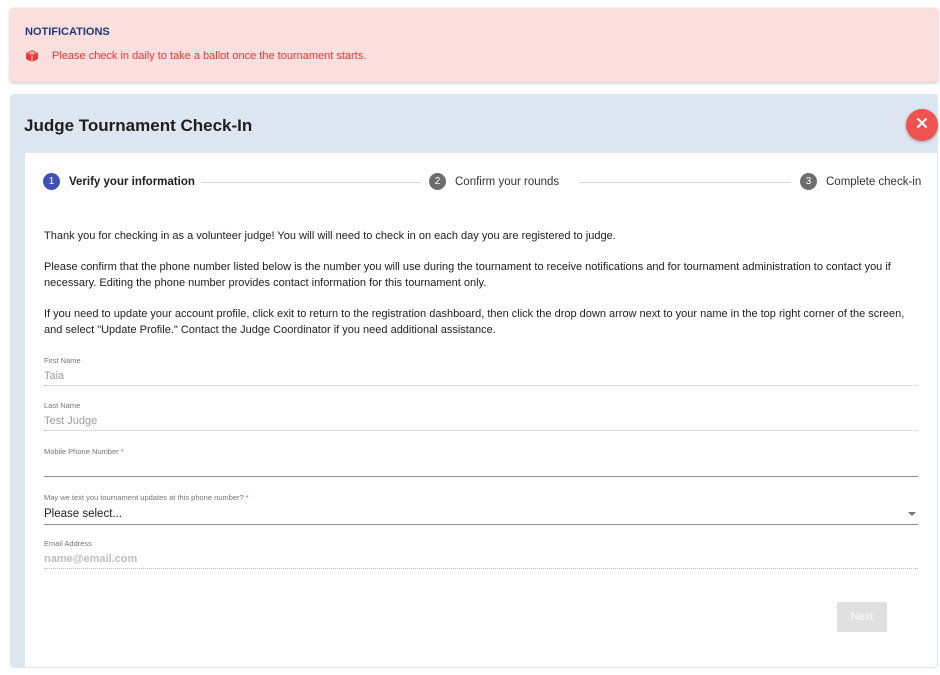 Image resolution: width=940 pixels, height=675 pixels. What do you see at coordinates (481, 377) in the screenshot?
I see `first-name-value: Taia` at bounding box center [481, 377].